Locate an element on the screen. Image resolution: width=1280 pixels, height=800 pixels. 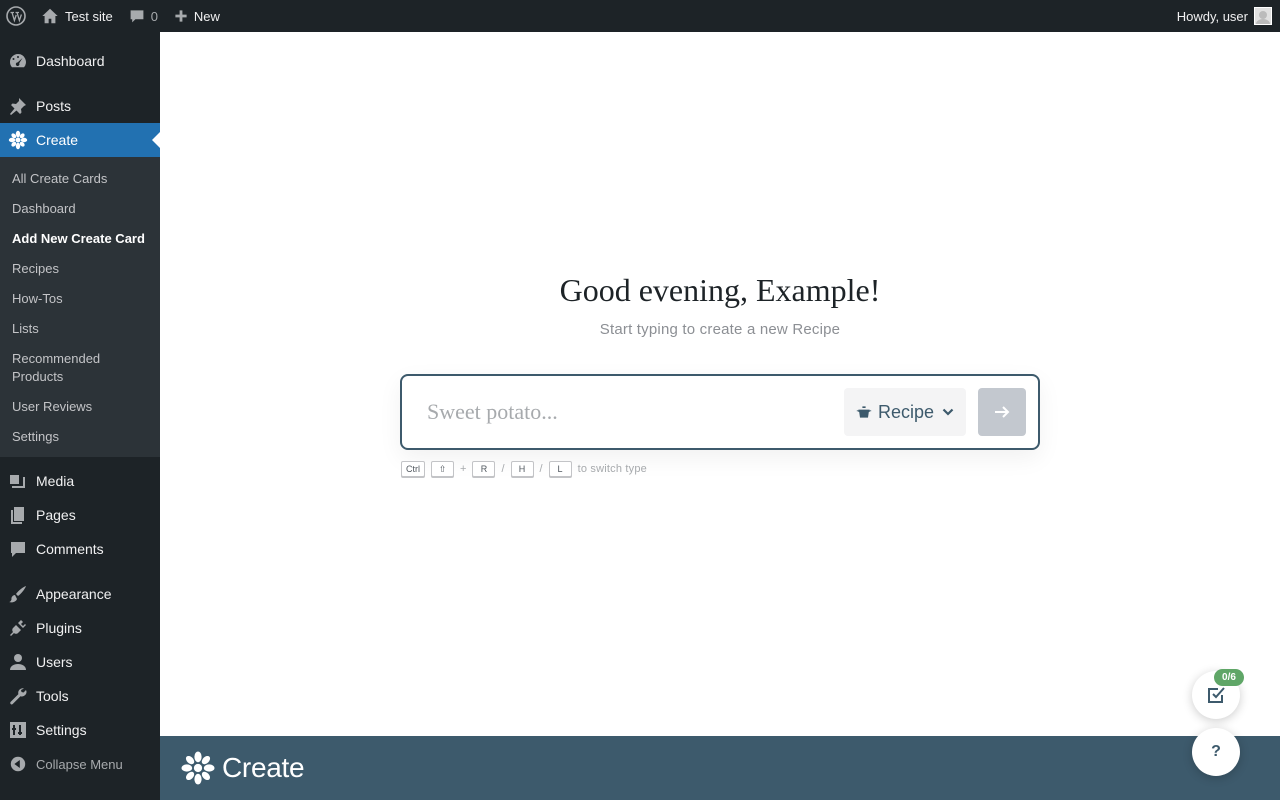
plugin-icon is located at coordinates (18, 628).